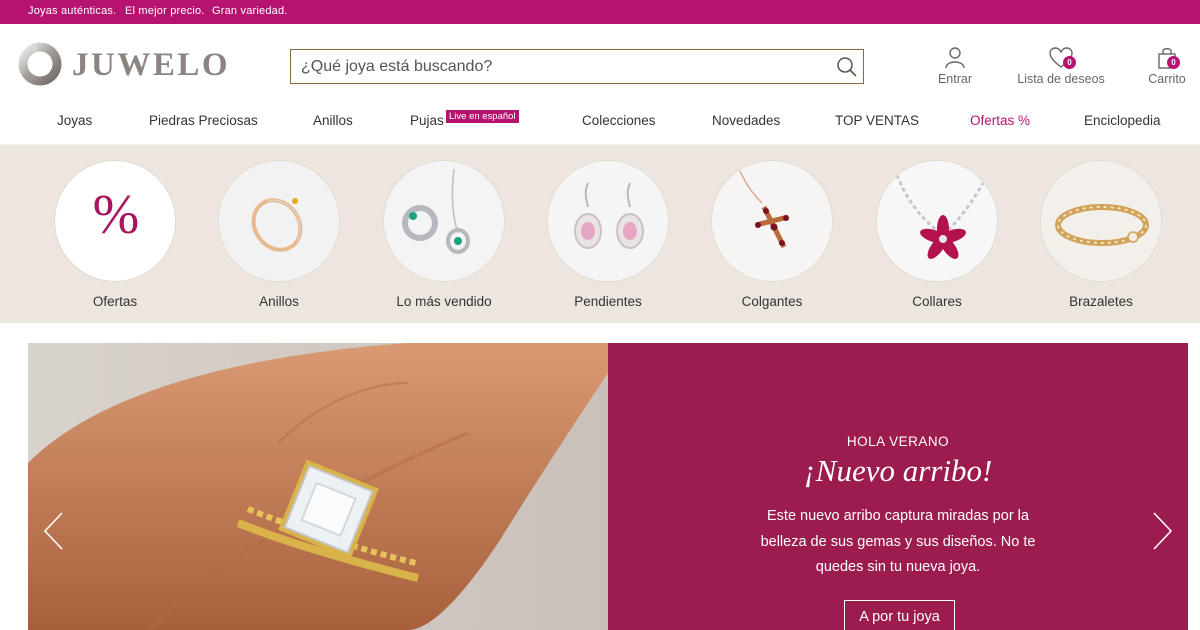 The image size is (1200, 630). What do you see at coordinates (165, 11) in the screenshot?
I see `promo-text-price: El mejor precio.` at bounding box center [165, 11].